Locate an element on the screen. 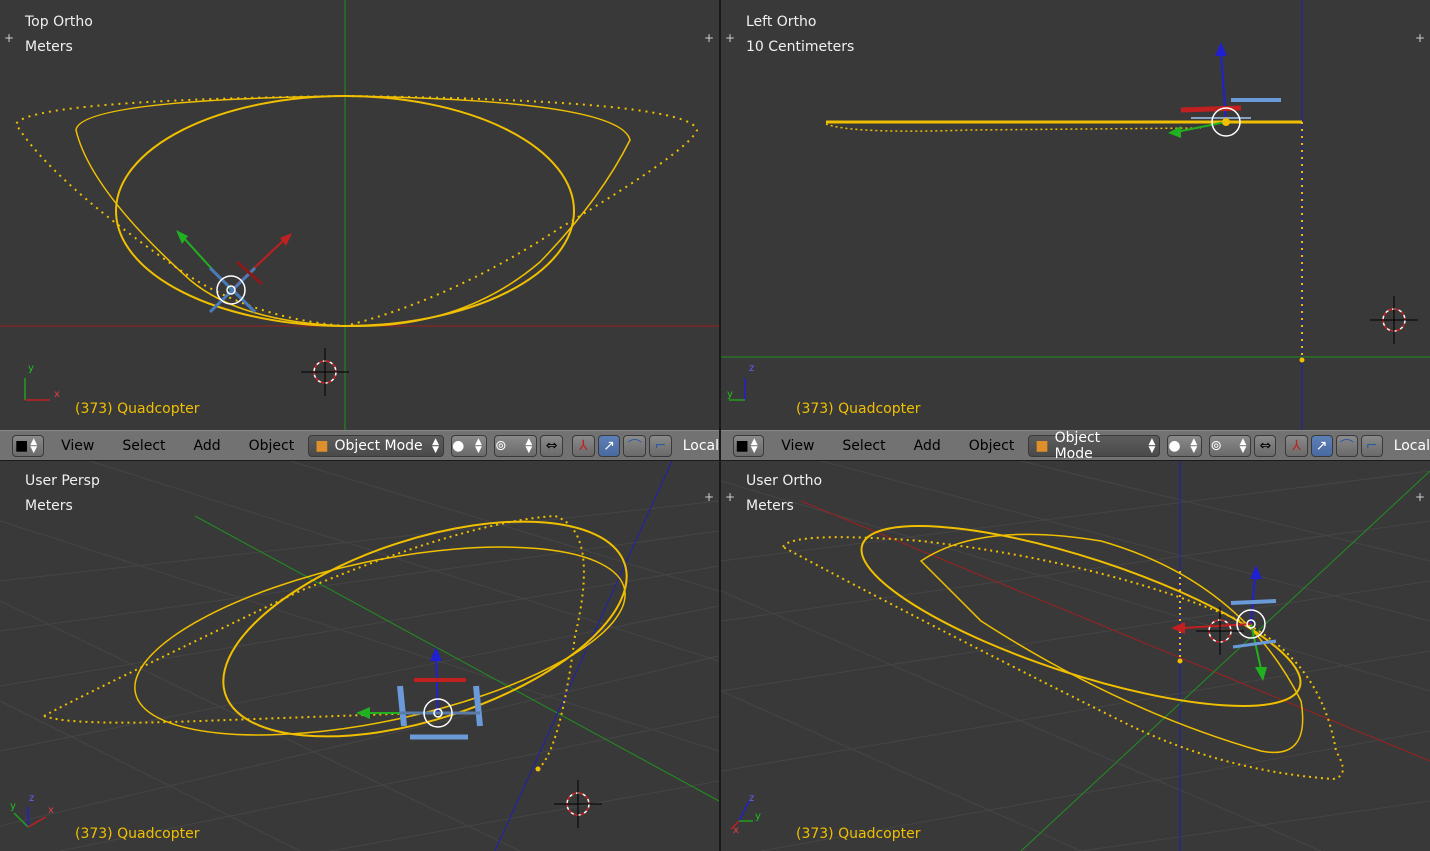 The width and height of the screenshot is (1430, 851). view-title: User Persp is located at coordinates (62, 481).